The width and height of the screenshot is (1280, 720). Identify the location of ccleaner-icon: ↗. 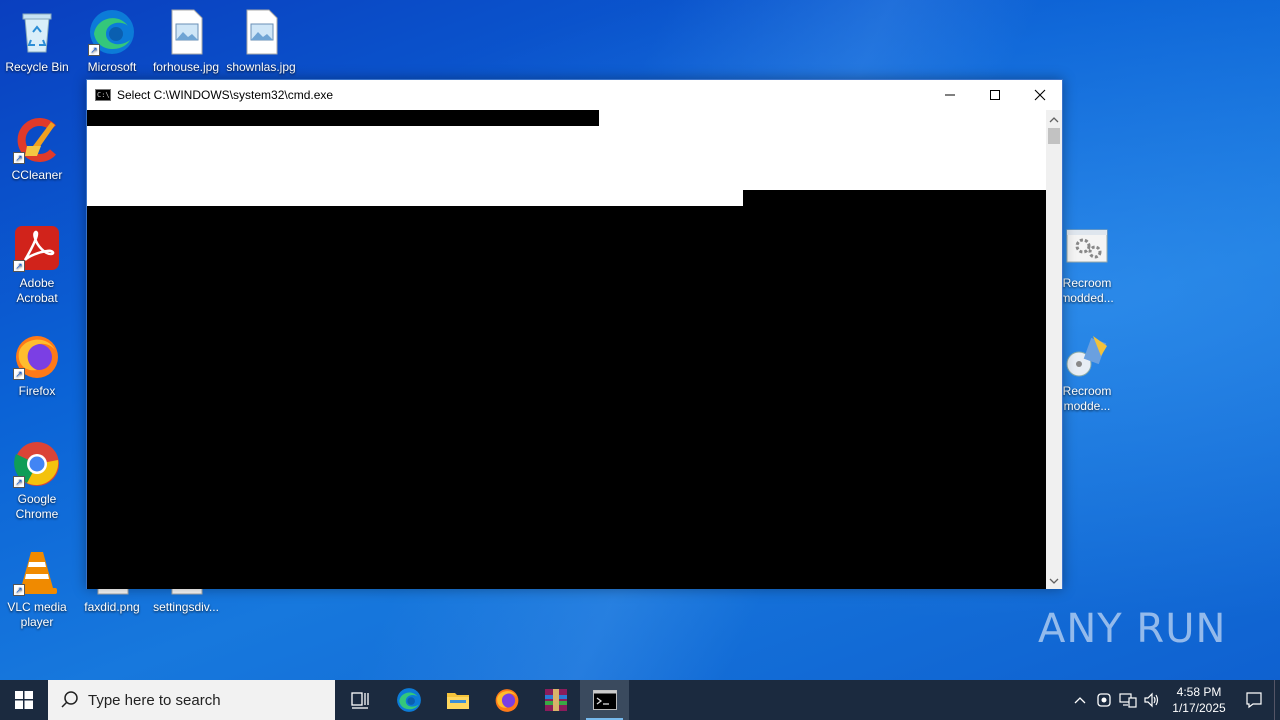
(37, 140).